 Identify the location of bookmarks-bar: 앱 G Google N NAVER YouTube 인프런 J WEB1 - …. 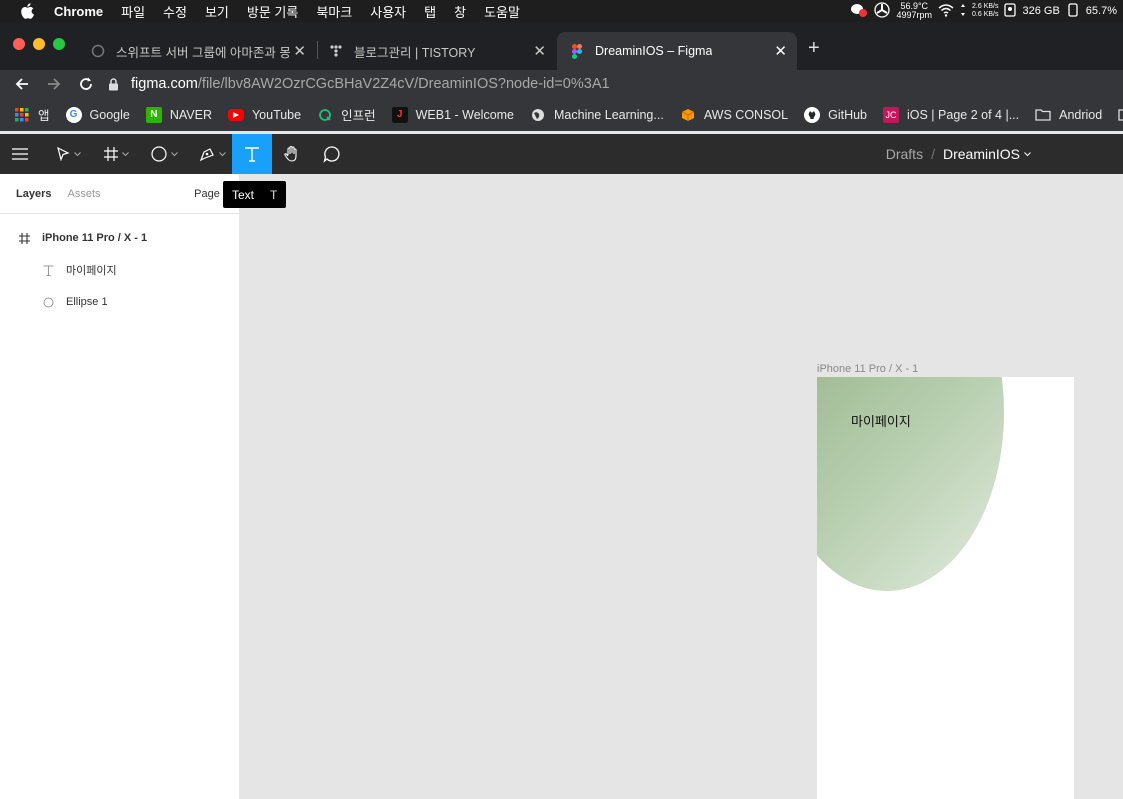
(561, 114).